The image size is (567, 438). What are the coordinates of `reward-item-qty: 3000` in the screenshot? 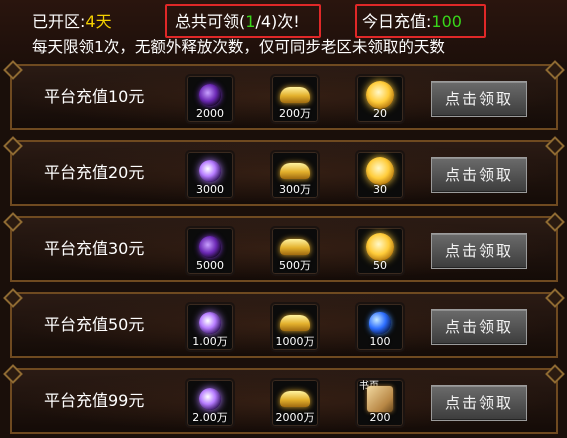 It's located at (210, 189).